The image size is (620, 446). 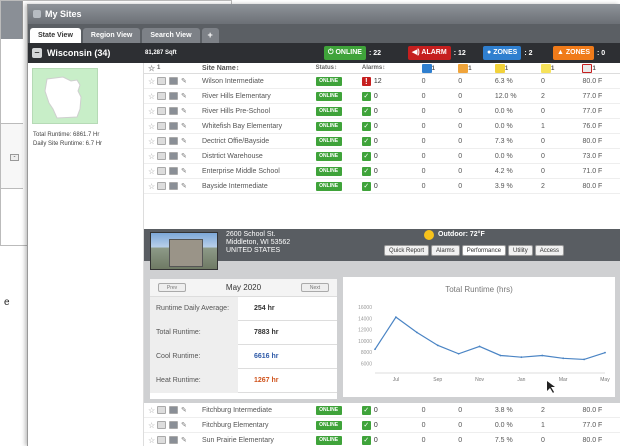 I want to click on site-name: Dectrict Offie/Bayside, so click(x=259, y=141).